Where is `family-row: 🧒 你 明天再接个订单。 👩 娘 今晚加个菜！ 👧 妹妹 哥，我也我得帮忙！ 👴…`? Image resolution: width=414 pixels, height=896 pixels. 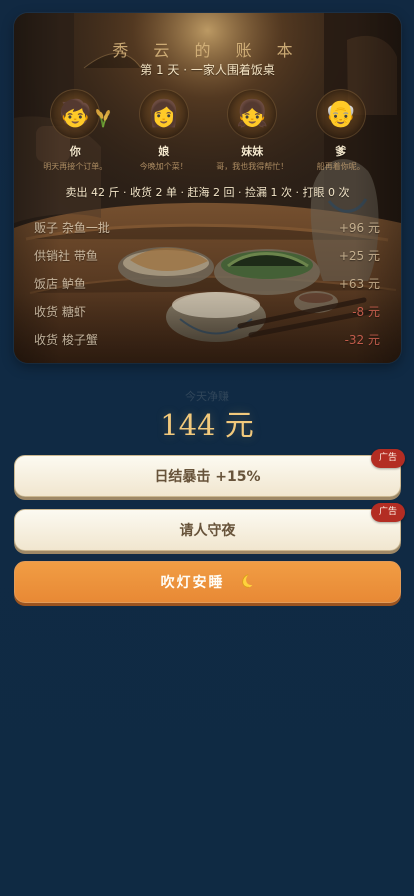 family-row: 🧒 你 明天再接个订单。 👩 娘 今晚加个菜！ 👧 妹妹 哥，我也我得帮忙！ 👴… is located at coordinates (208, 135).